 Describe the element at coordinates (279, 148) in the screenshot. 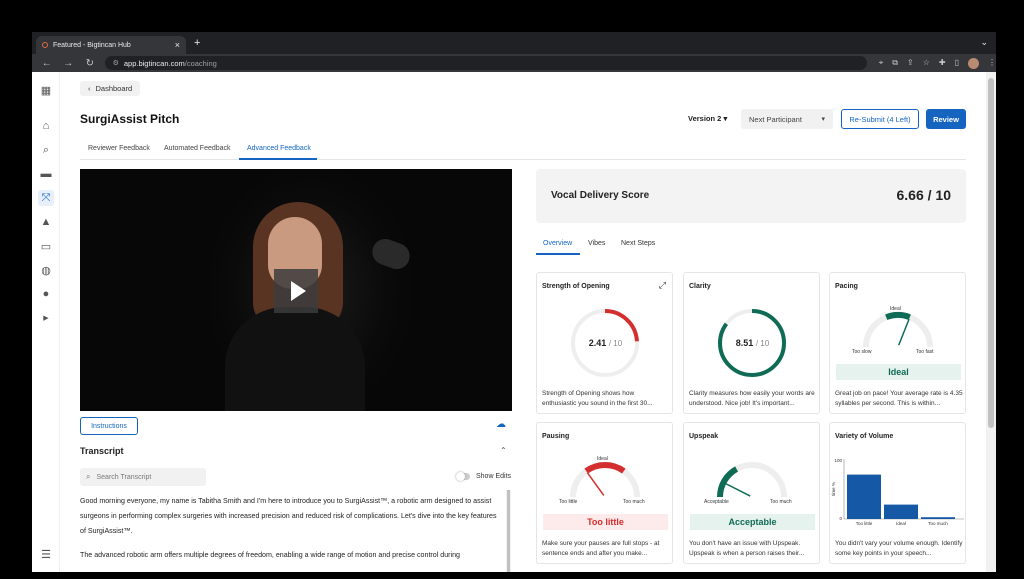

I see `tab-advanced-feedback: Advanced Feedback` at that location.